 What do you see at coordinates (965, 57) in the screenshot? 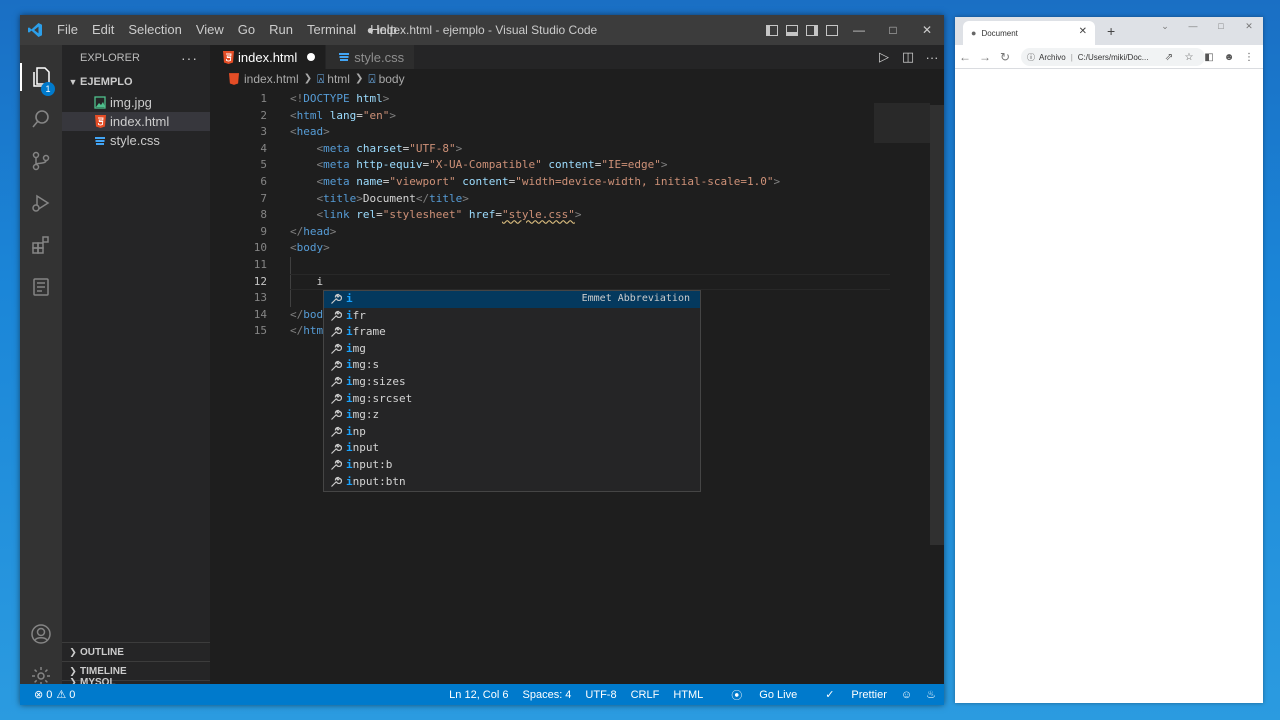
I see `back-arrow-icon: ←` at bounding box center [965, 57].